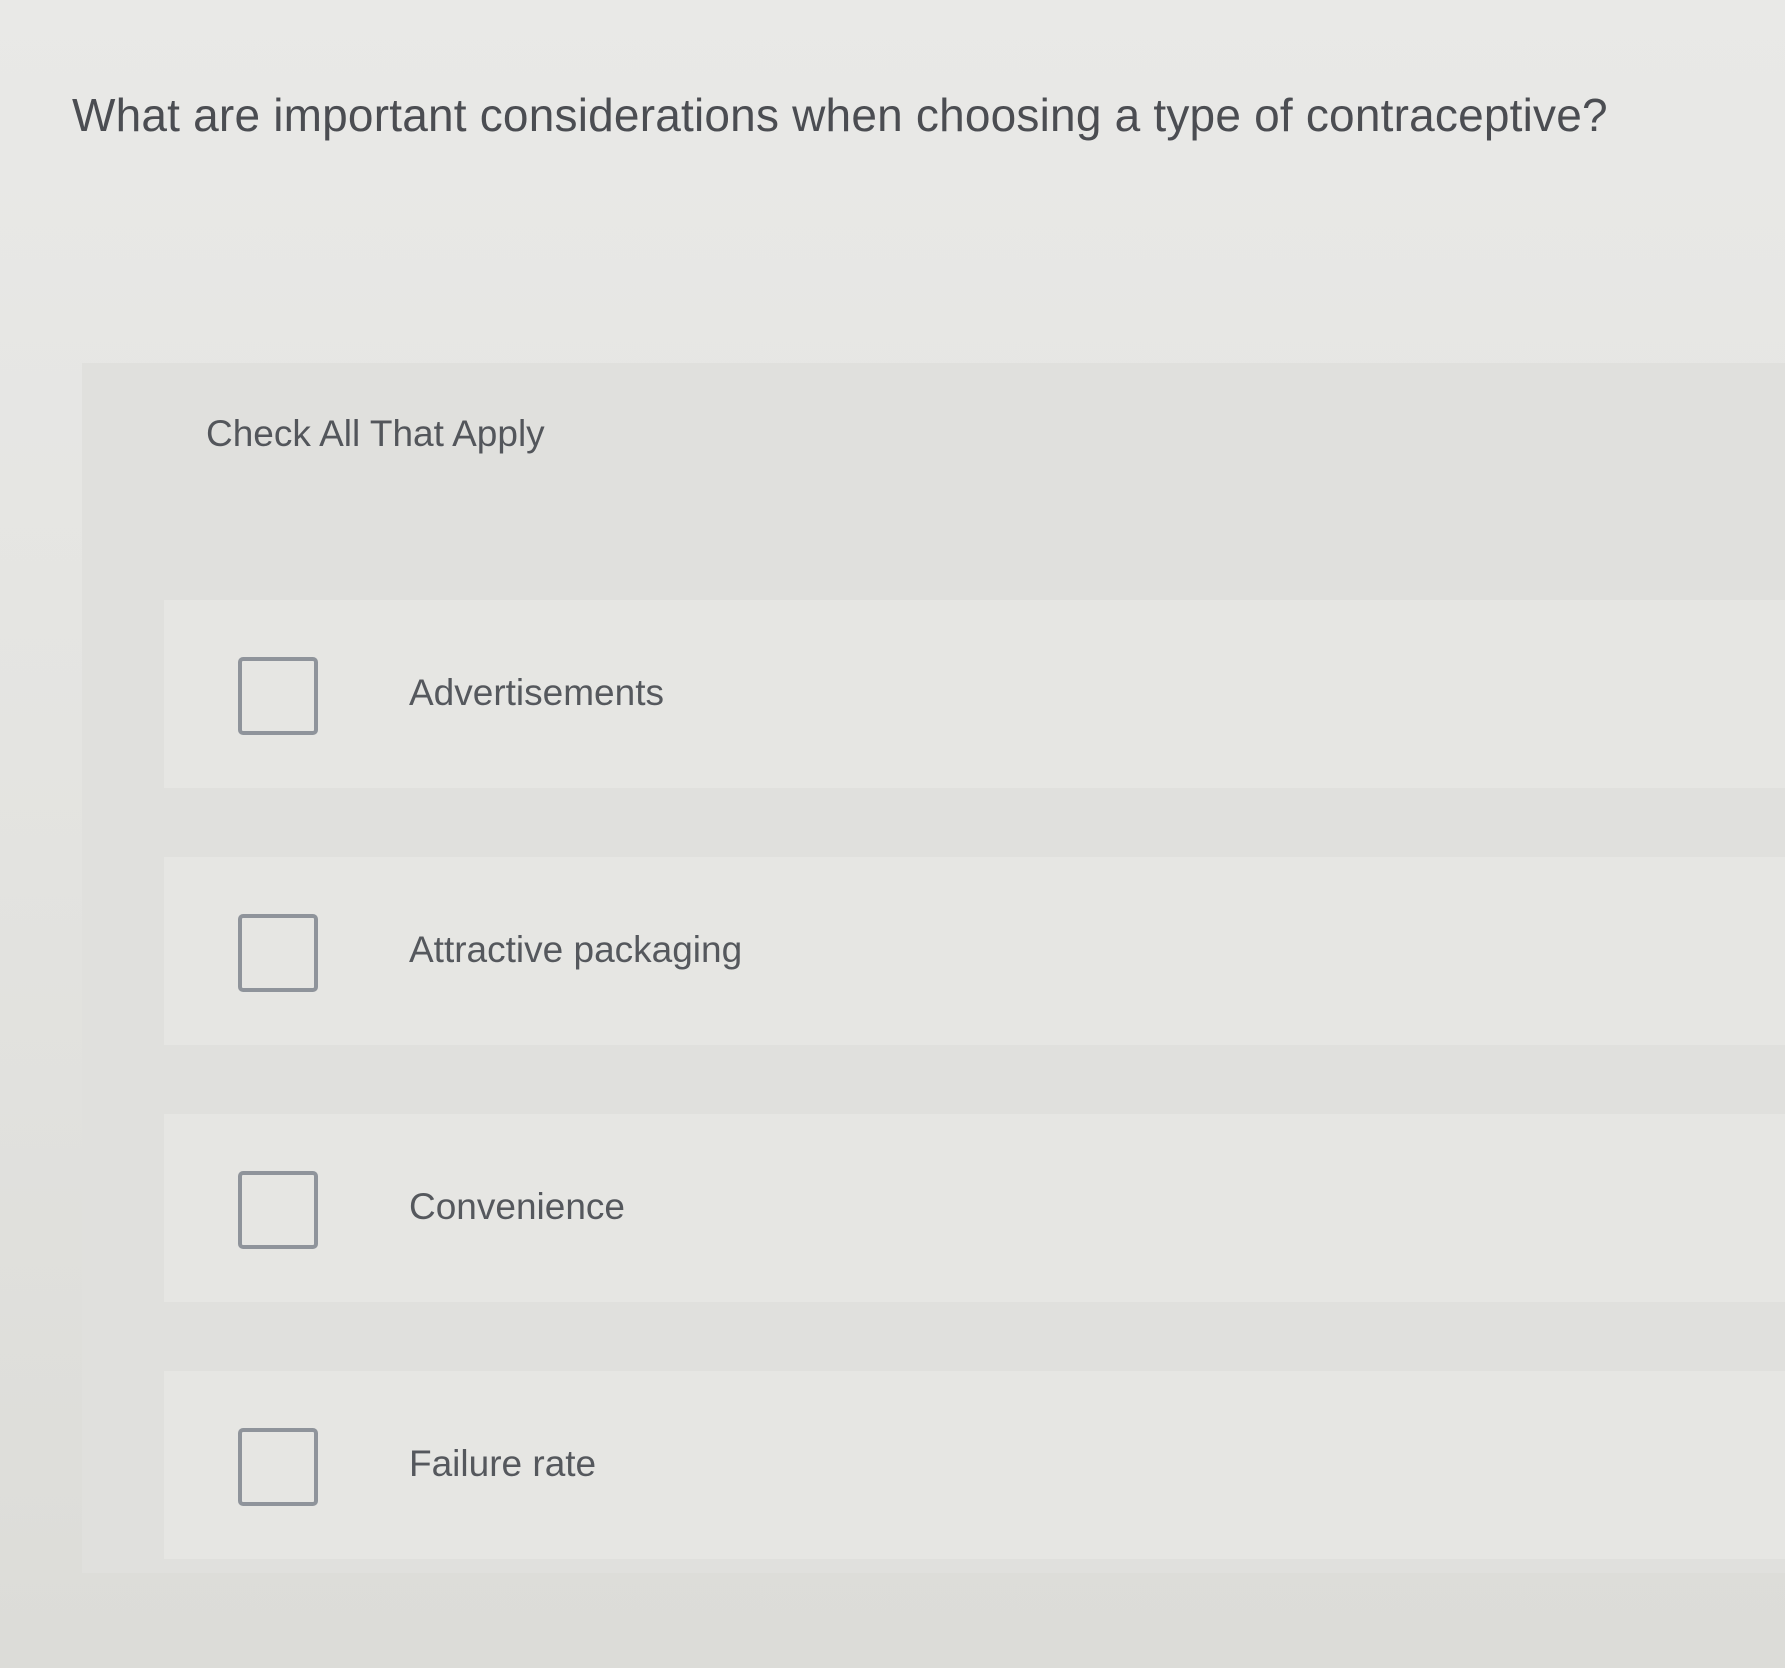  I want to click on option-failure-rate: Failure rate, so click(974, 1465).